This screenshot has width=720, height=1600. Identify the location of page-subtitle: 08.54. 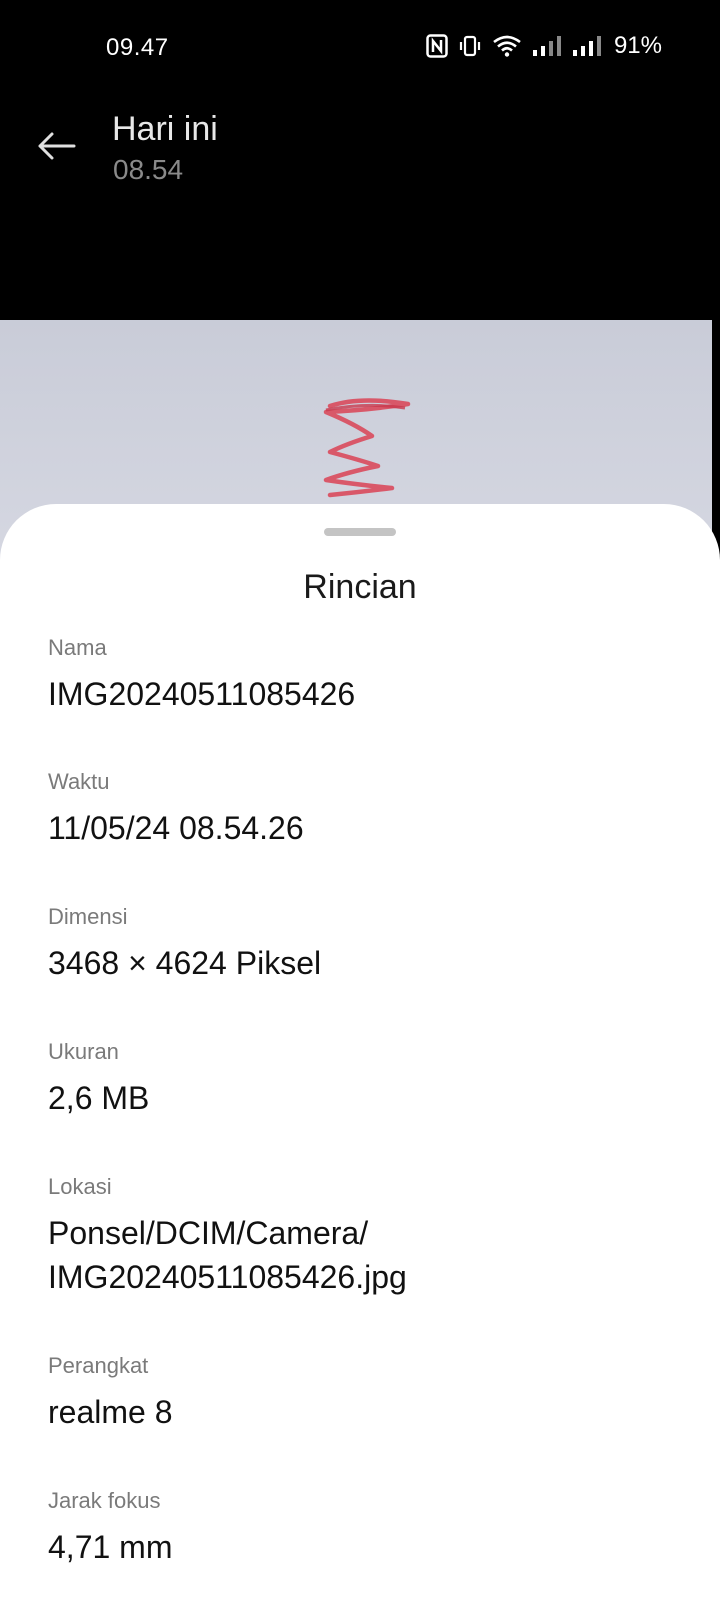
(148, 169).